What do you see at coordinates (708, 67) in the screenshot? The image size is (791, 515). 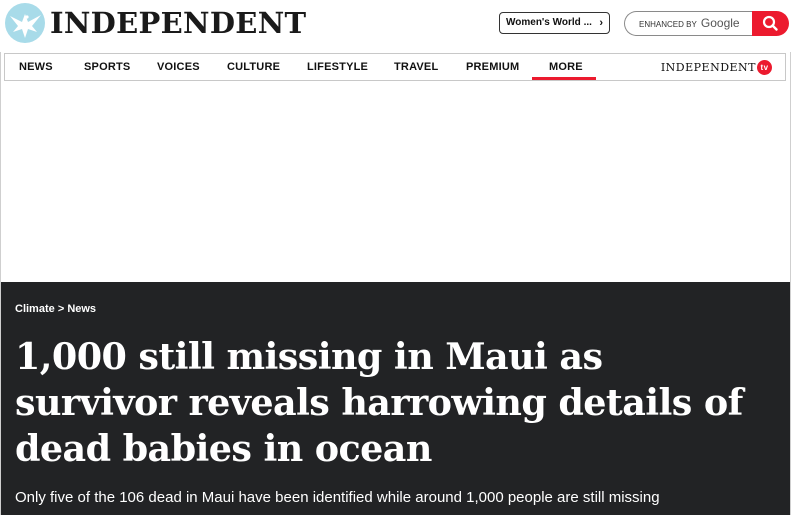 I see `tv-brand-label: INDEPENDENT` at bounding box center [708, 67].